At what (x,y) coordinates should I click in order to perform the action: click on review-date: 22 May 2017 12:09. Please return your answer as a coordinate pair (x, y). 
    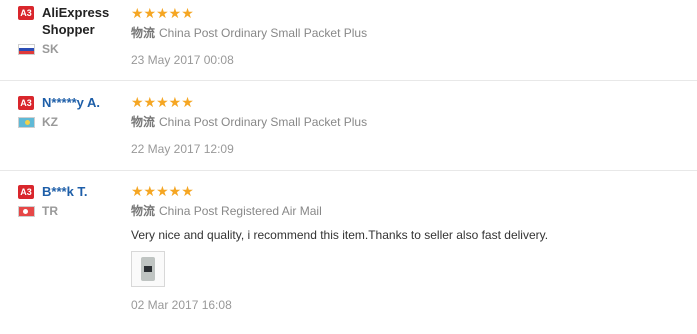
    Looking at the image, I should click on (182, 149).